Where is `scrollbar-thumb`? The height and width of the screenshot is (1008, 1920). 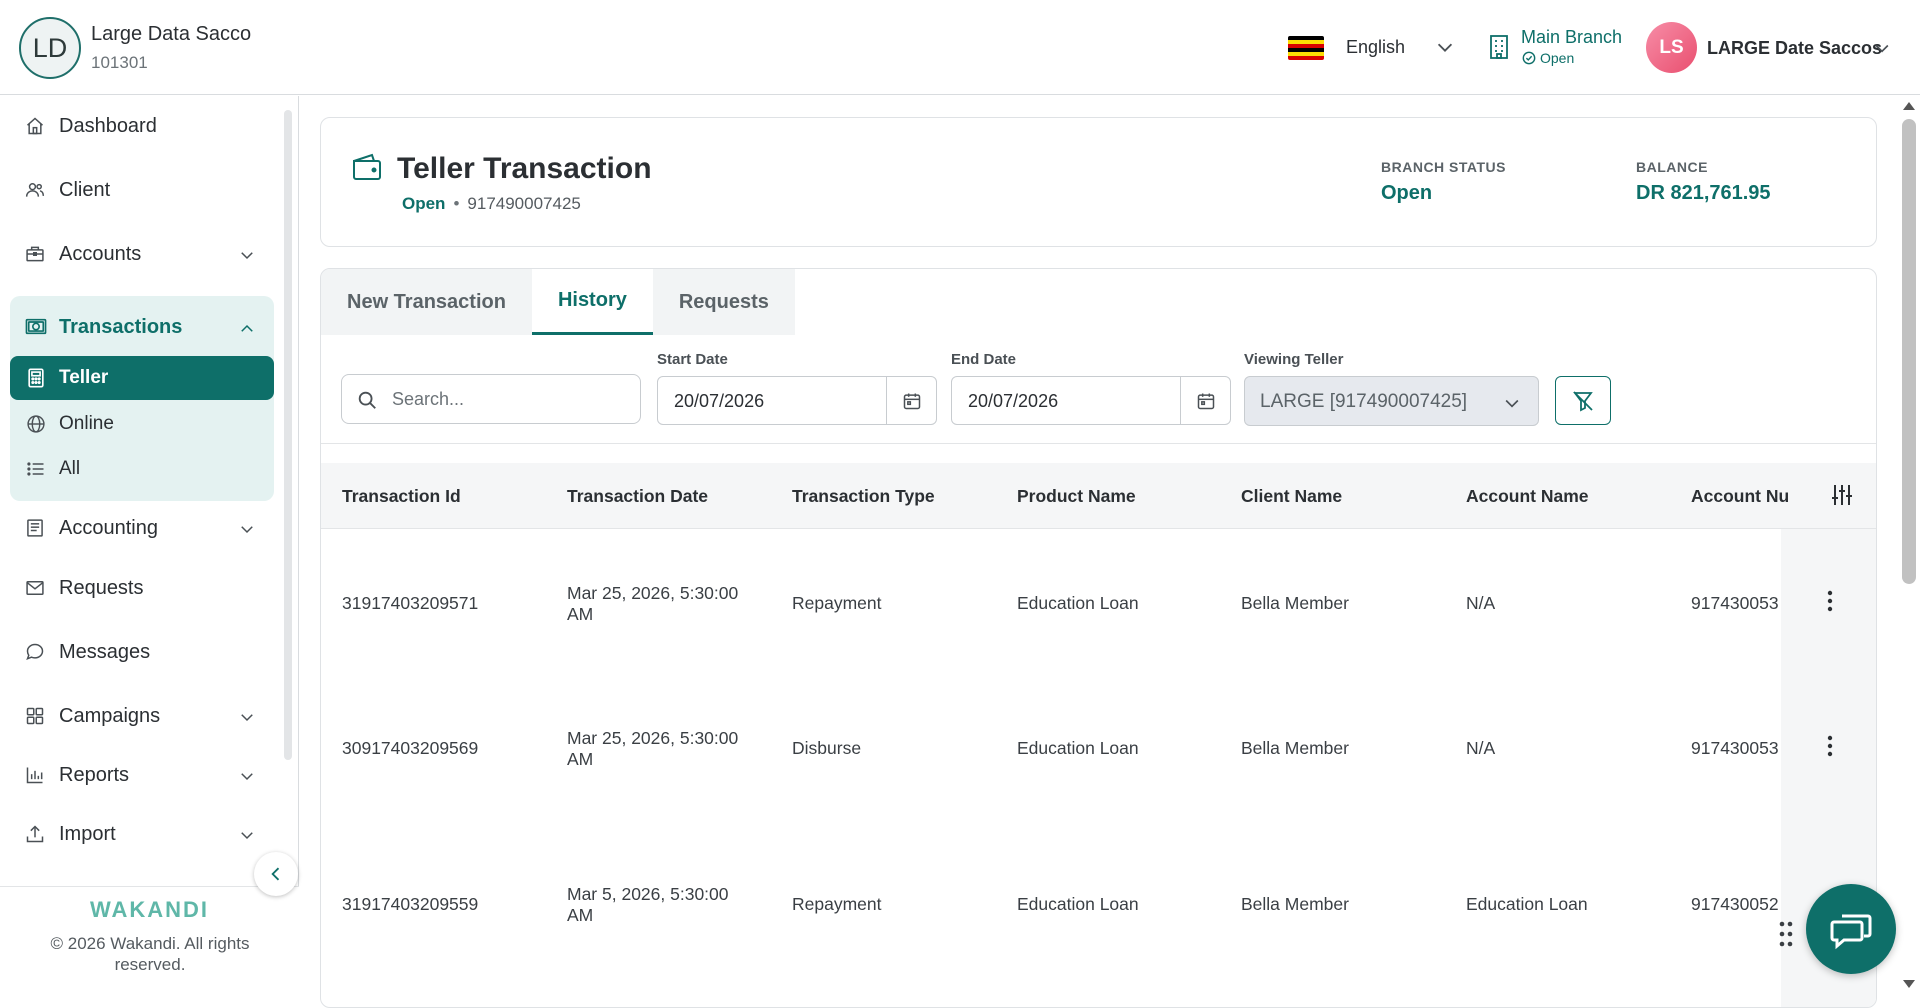 scrollbar-thumb is located at coordinates (1909, 351).